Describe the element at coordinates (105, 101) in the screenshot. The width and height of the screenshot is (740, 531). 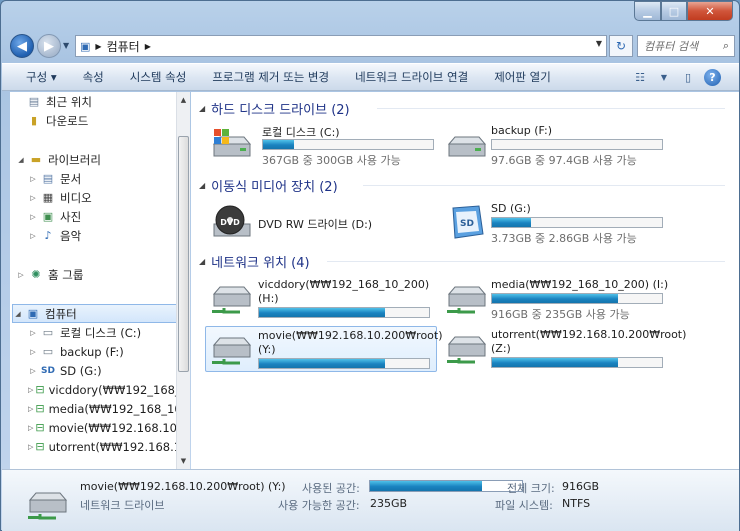
I see `sidebar-item-recent-places: ▤ 최근 위치` at that location.